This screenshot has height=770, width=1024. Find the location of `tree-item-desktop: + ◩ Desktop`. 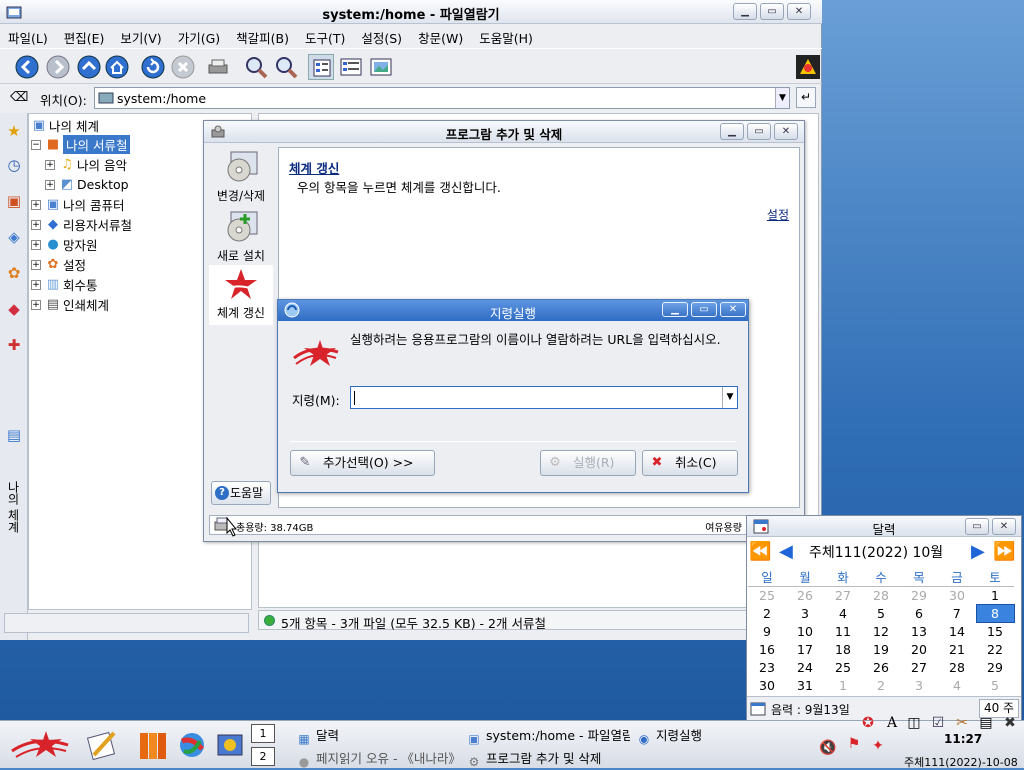

tree-item-desktop: + ◩ Desktop is located at coordinates (87, 184).